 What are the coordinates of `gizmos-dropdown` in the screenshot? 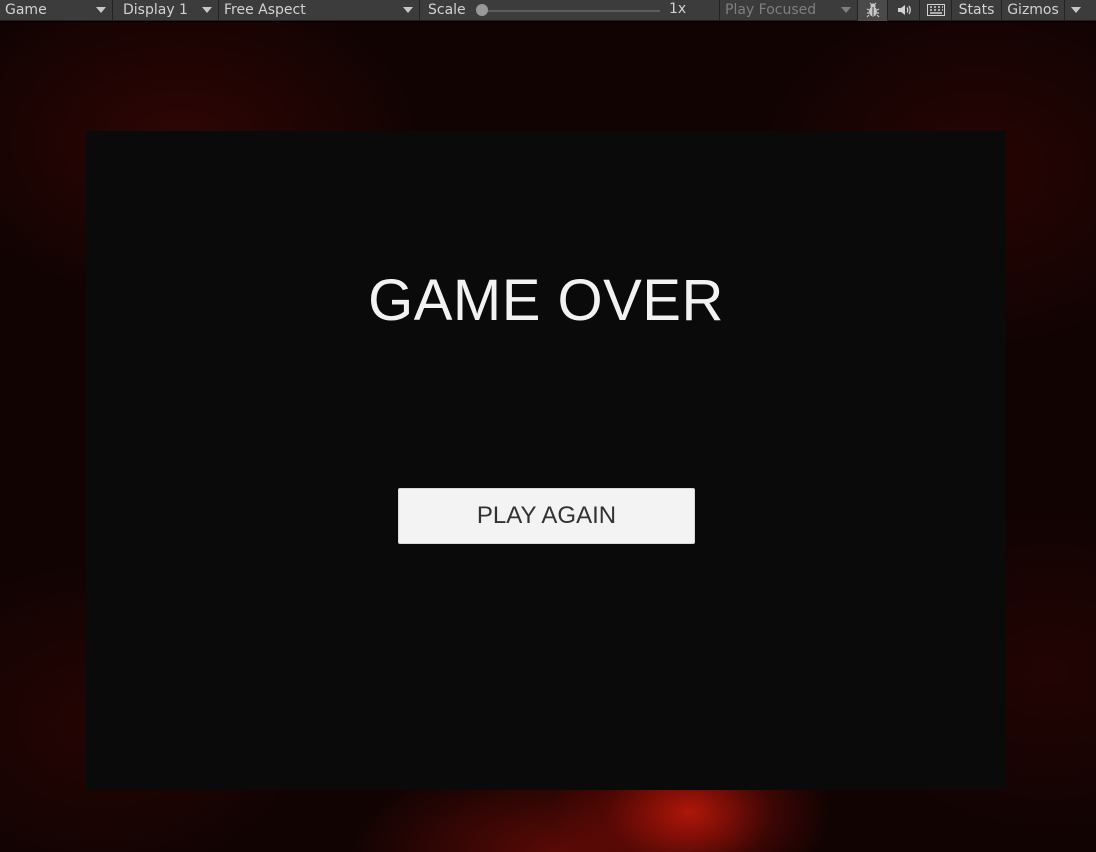 It's located at (1076, 10).